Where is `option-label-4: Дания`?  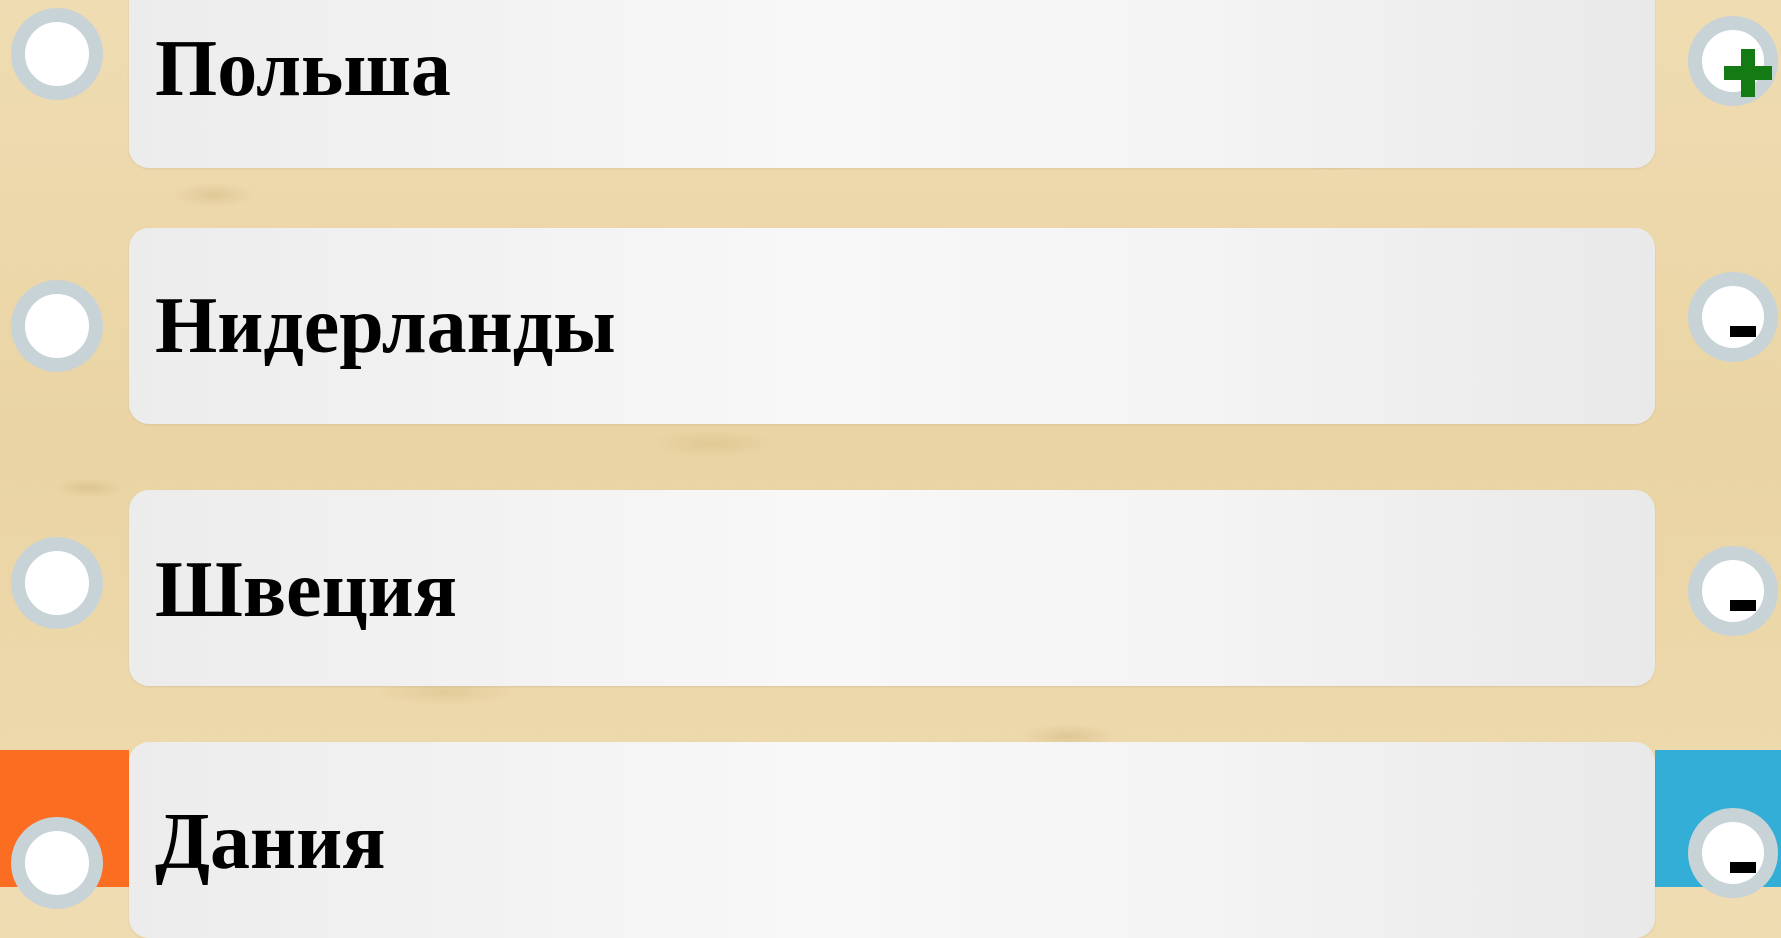
option-label-4: Дания is located at coordinates (270, 842).